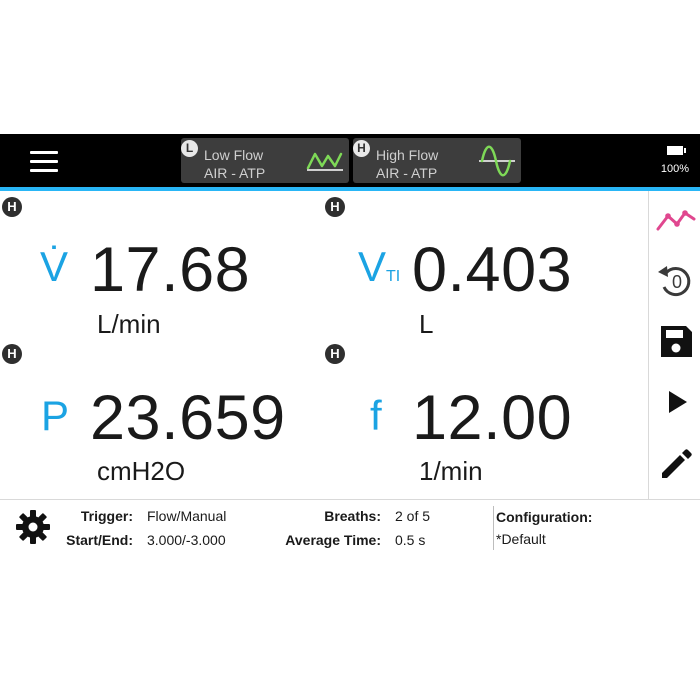  What do you see at coordinates (265, 160) in the screenshot?
I see `low-flow-tile: L Low Flow AIR - ATP` at bounding box center [265, 160].